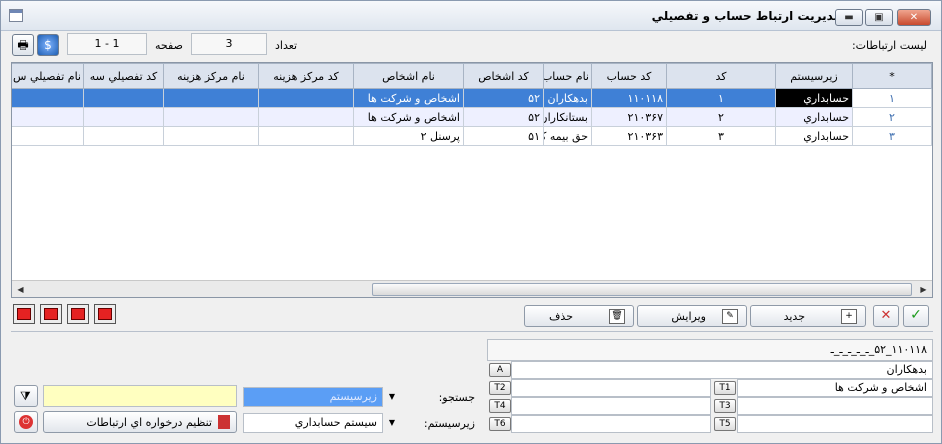  I want to click on key-t2: T2, so click(500, 388).